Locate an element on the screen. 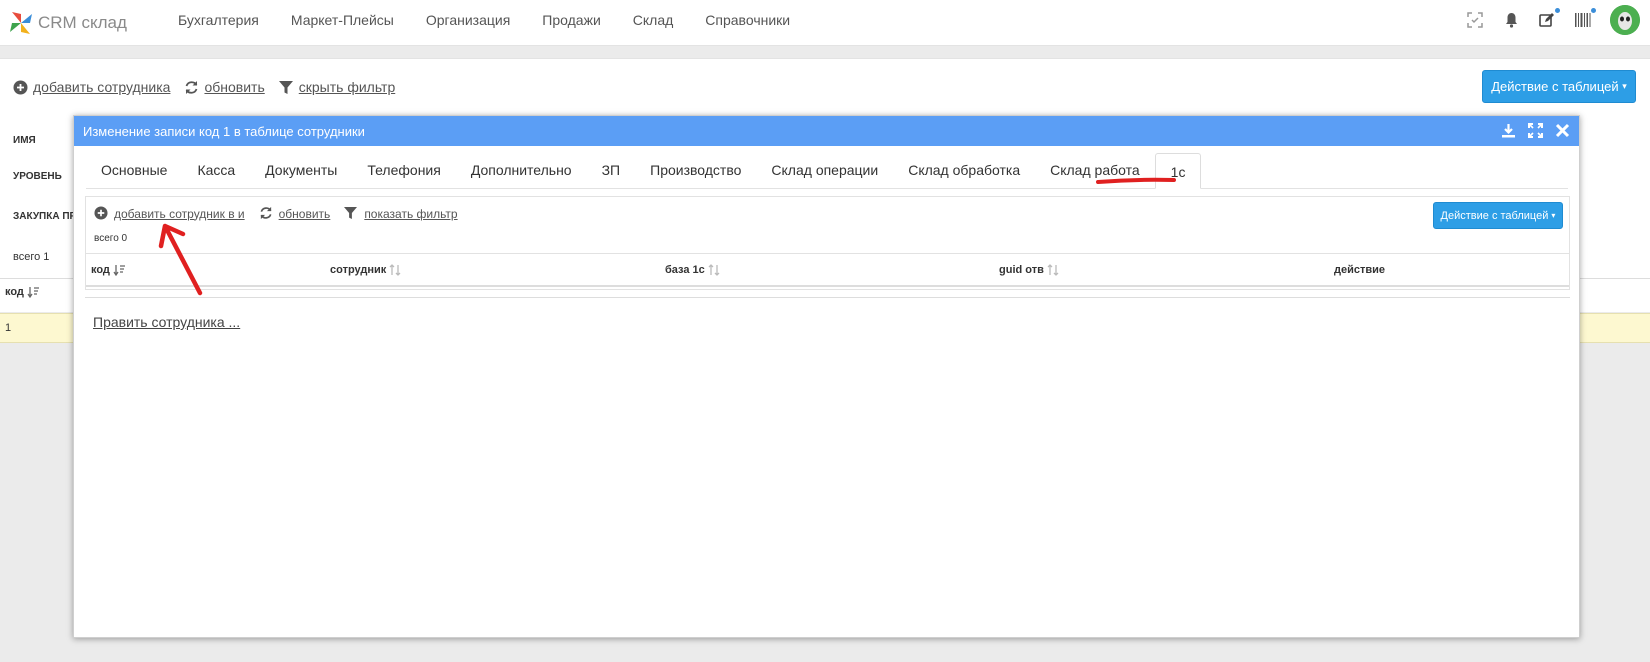  menu-item-marketplaces: Маркет-Плейсы is located at coordinates (342, 23).